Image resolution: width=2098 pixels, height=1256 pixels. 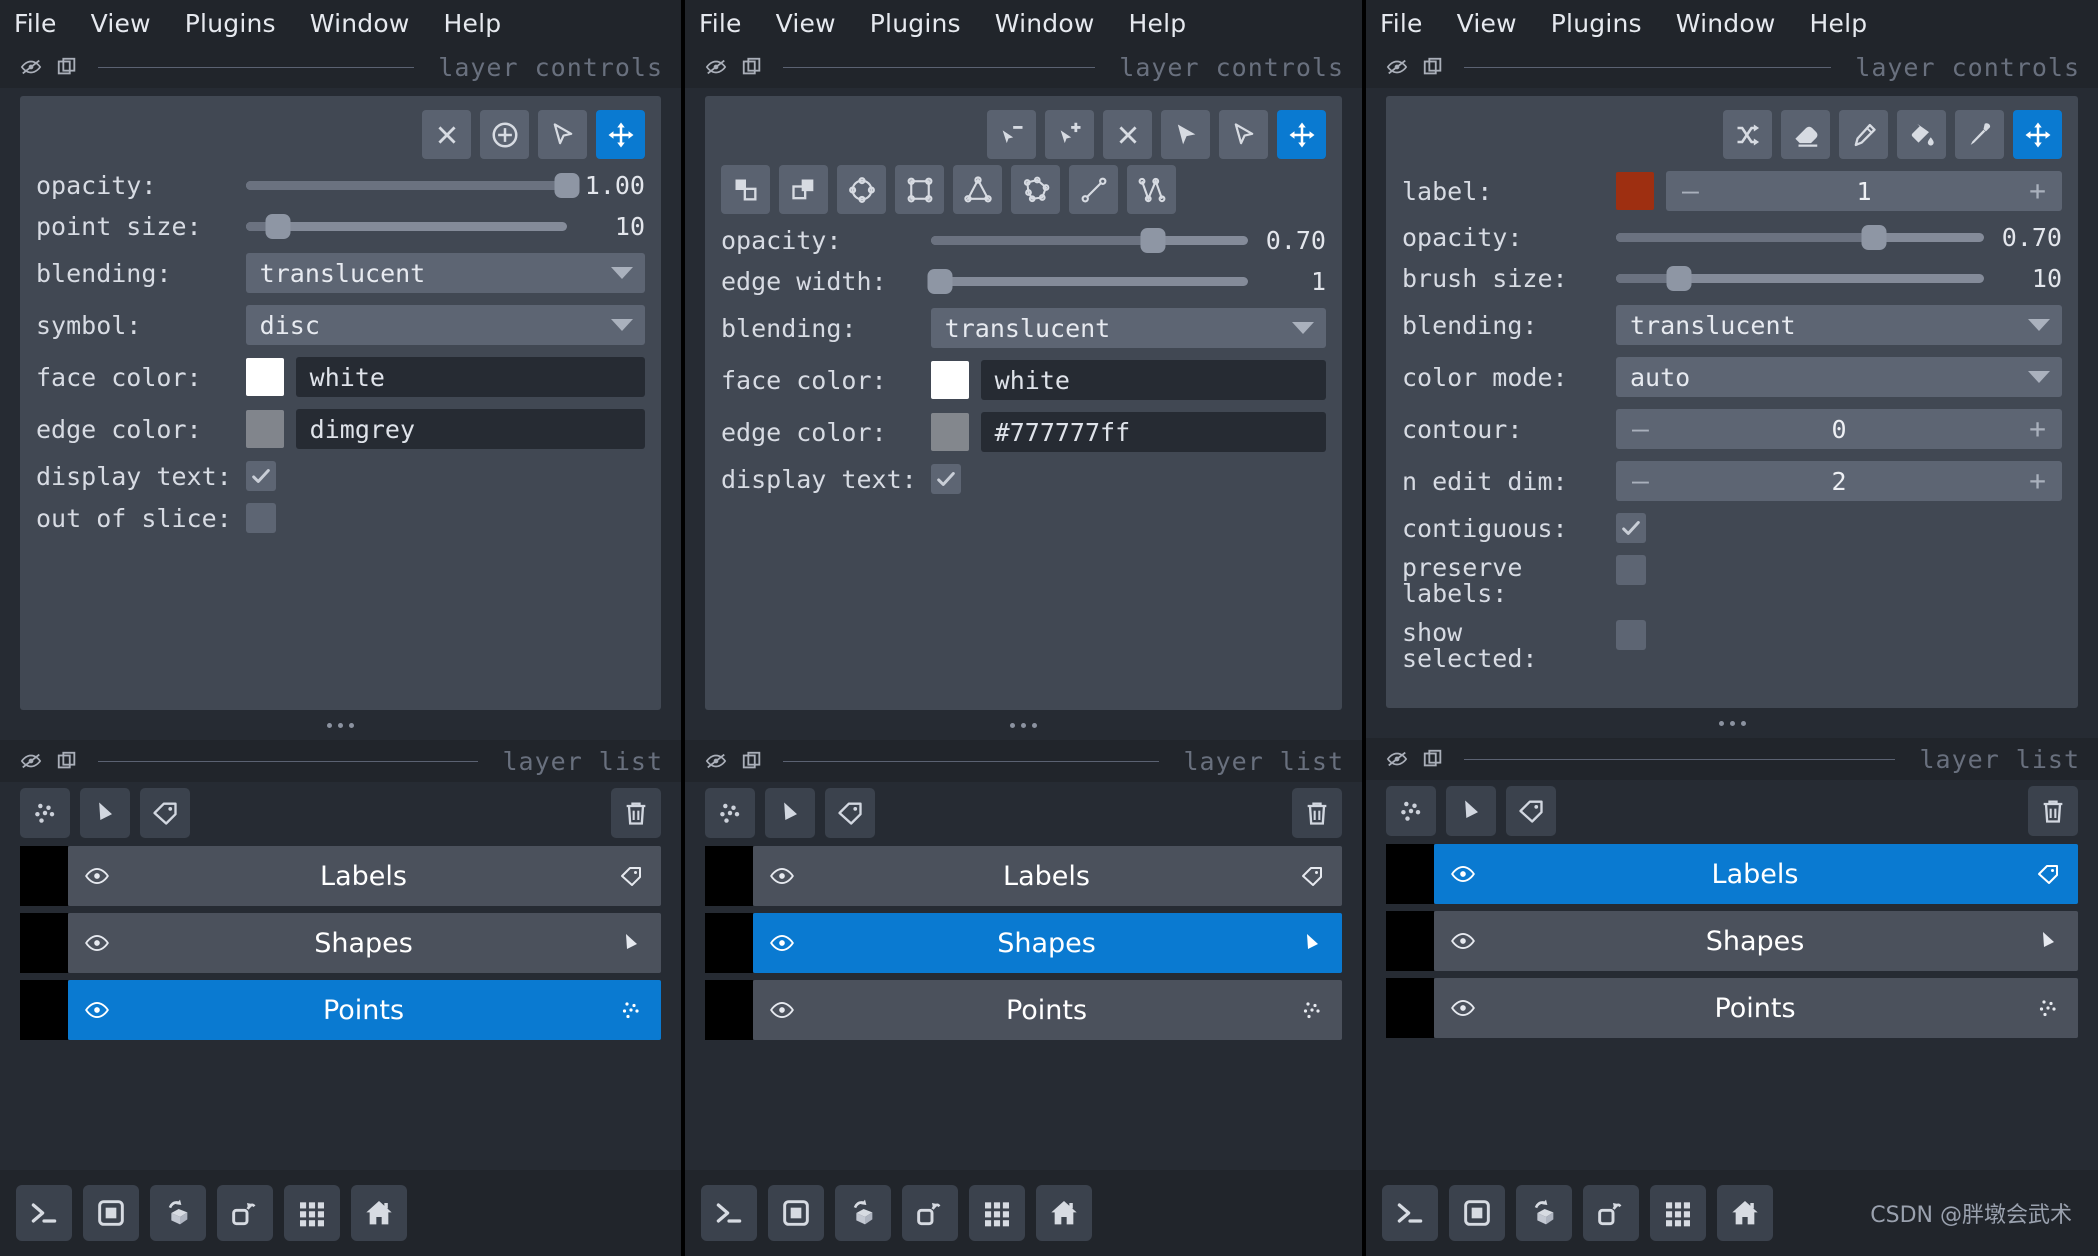 What do you see at coordinates (1069, 134) in the screenshot?
I see `select-vertex-insert-button` at bounding box center [1069, 134].